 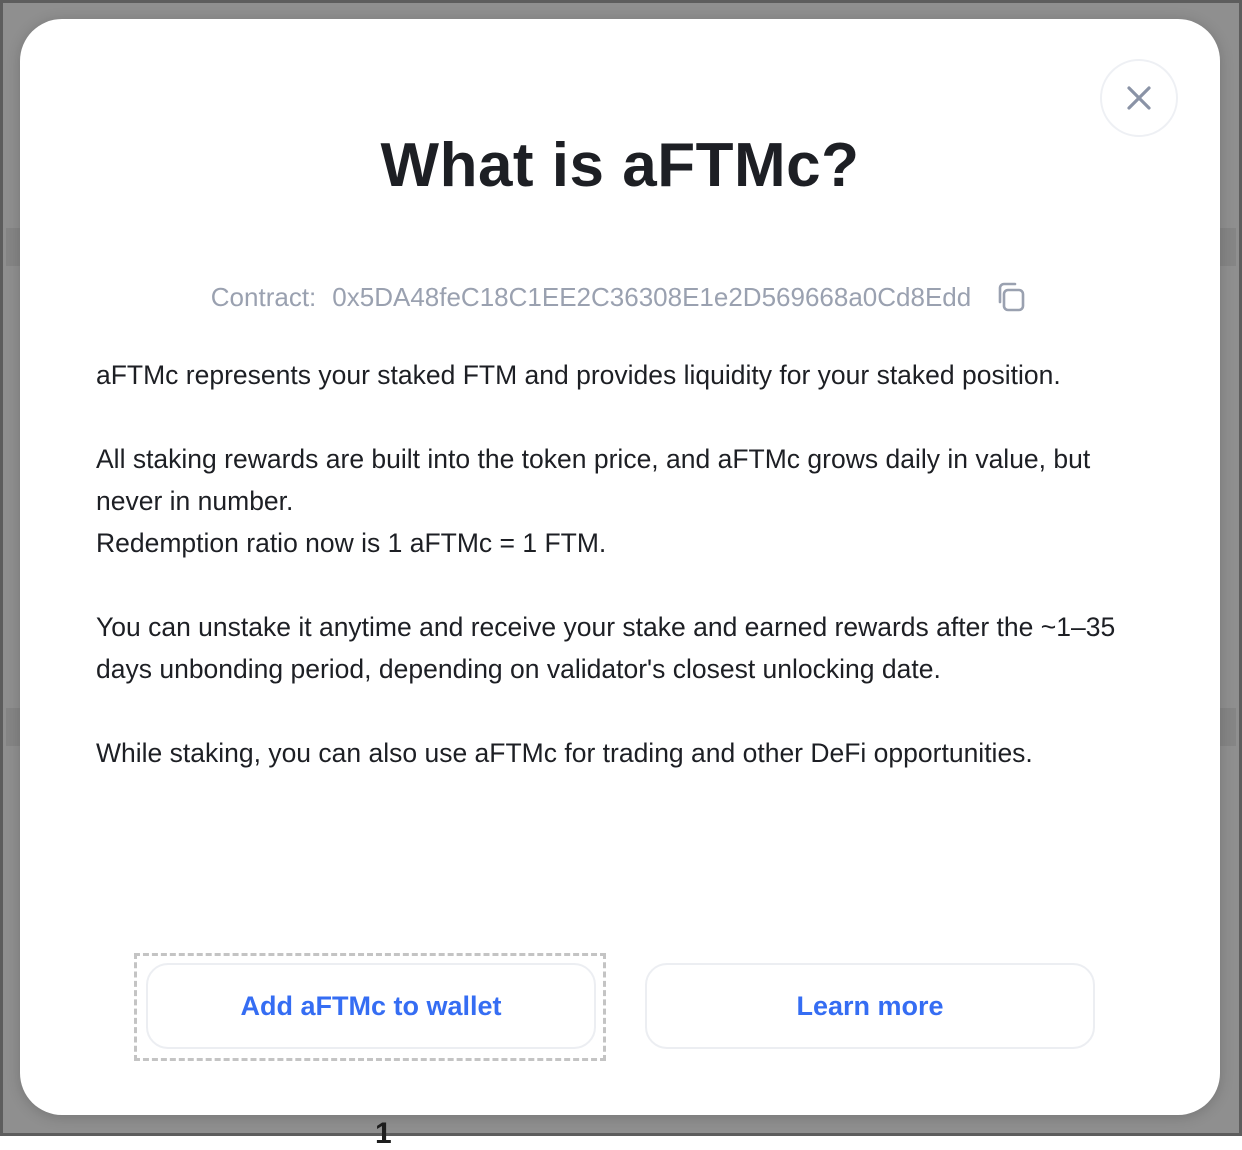 What do you see at coordinates (620, 165) in the screenshot?
I see `dialog-title: What is aFTMc?` at bounding box center [620, 165].